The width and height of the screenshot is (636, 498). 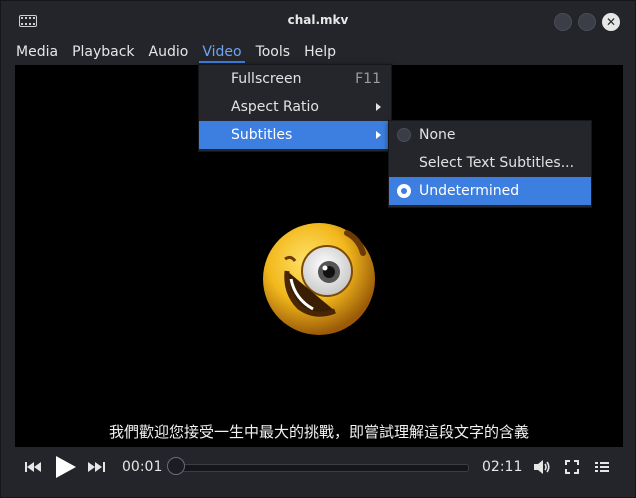 What do you see at coordinates (563, 22) in the screenshot?
I see `minimize-button` at bounding box center [563, 22].